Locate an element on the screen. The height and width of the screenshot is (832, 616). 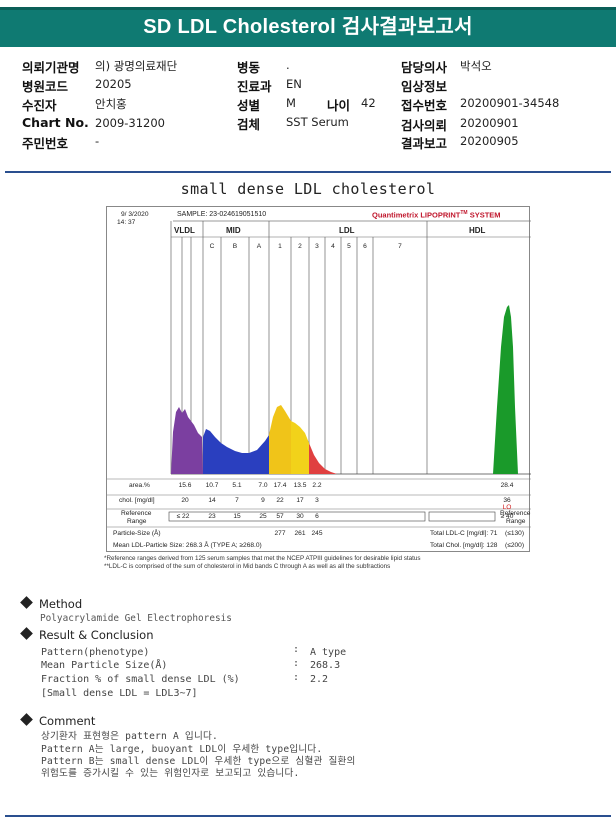
peak-ldl2 is located at coordinates (300, 447).